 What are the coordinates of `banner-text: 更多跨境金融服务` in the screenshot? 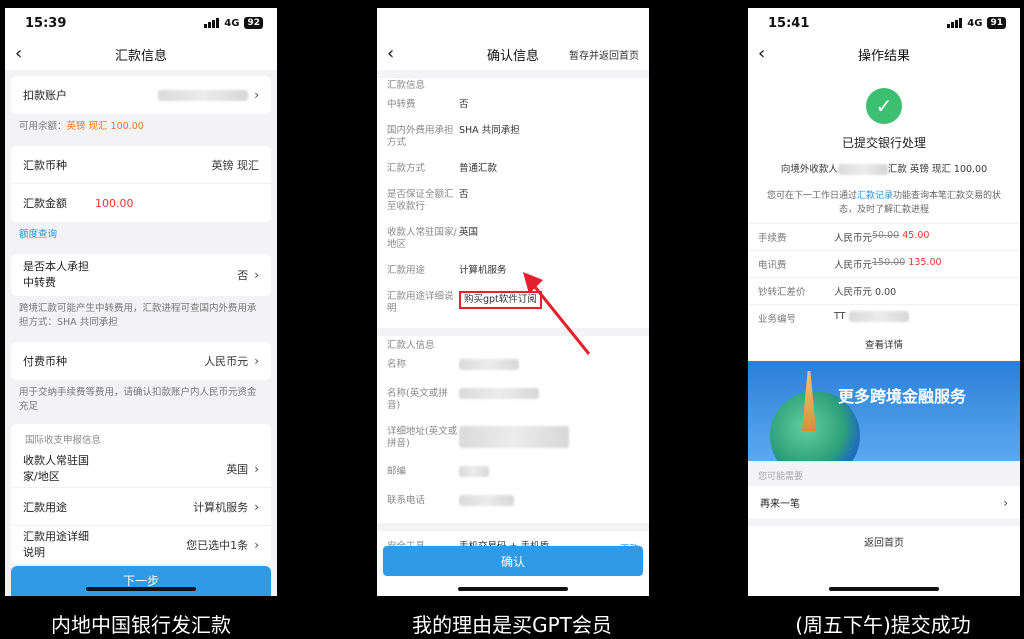 It's located at (902, 396).